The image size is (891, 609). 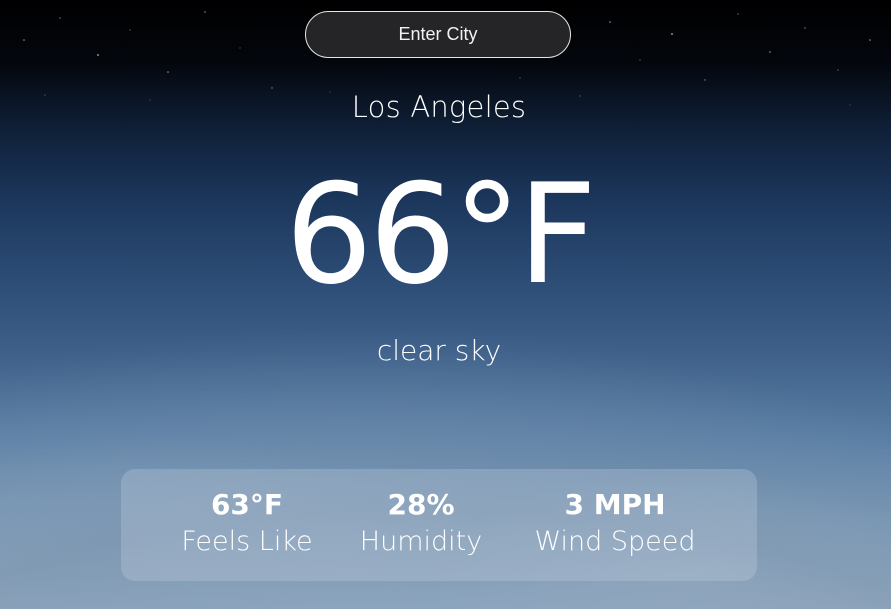 I want to click on wind-speed-value: 3 MPH, so click(x=615, y=504).